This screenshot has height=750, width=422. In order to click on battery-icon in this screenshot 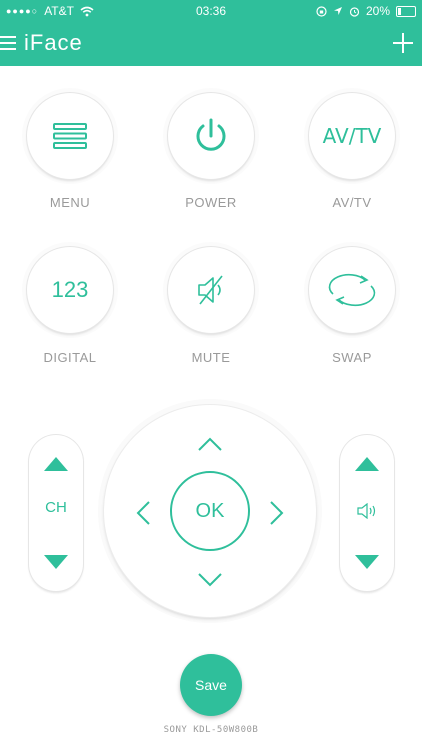, I will do `click(406, 11)`.